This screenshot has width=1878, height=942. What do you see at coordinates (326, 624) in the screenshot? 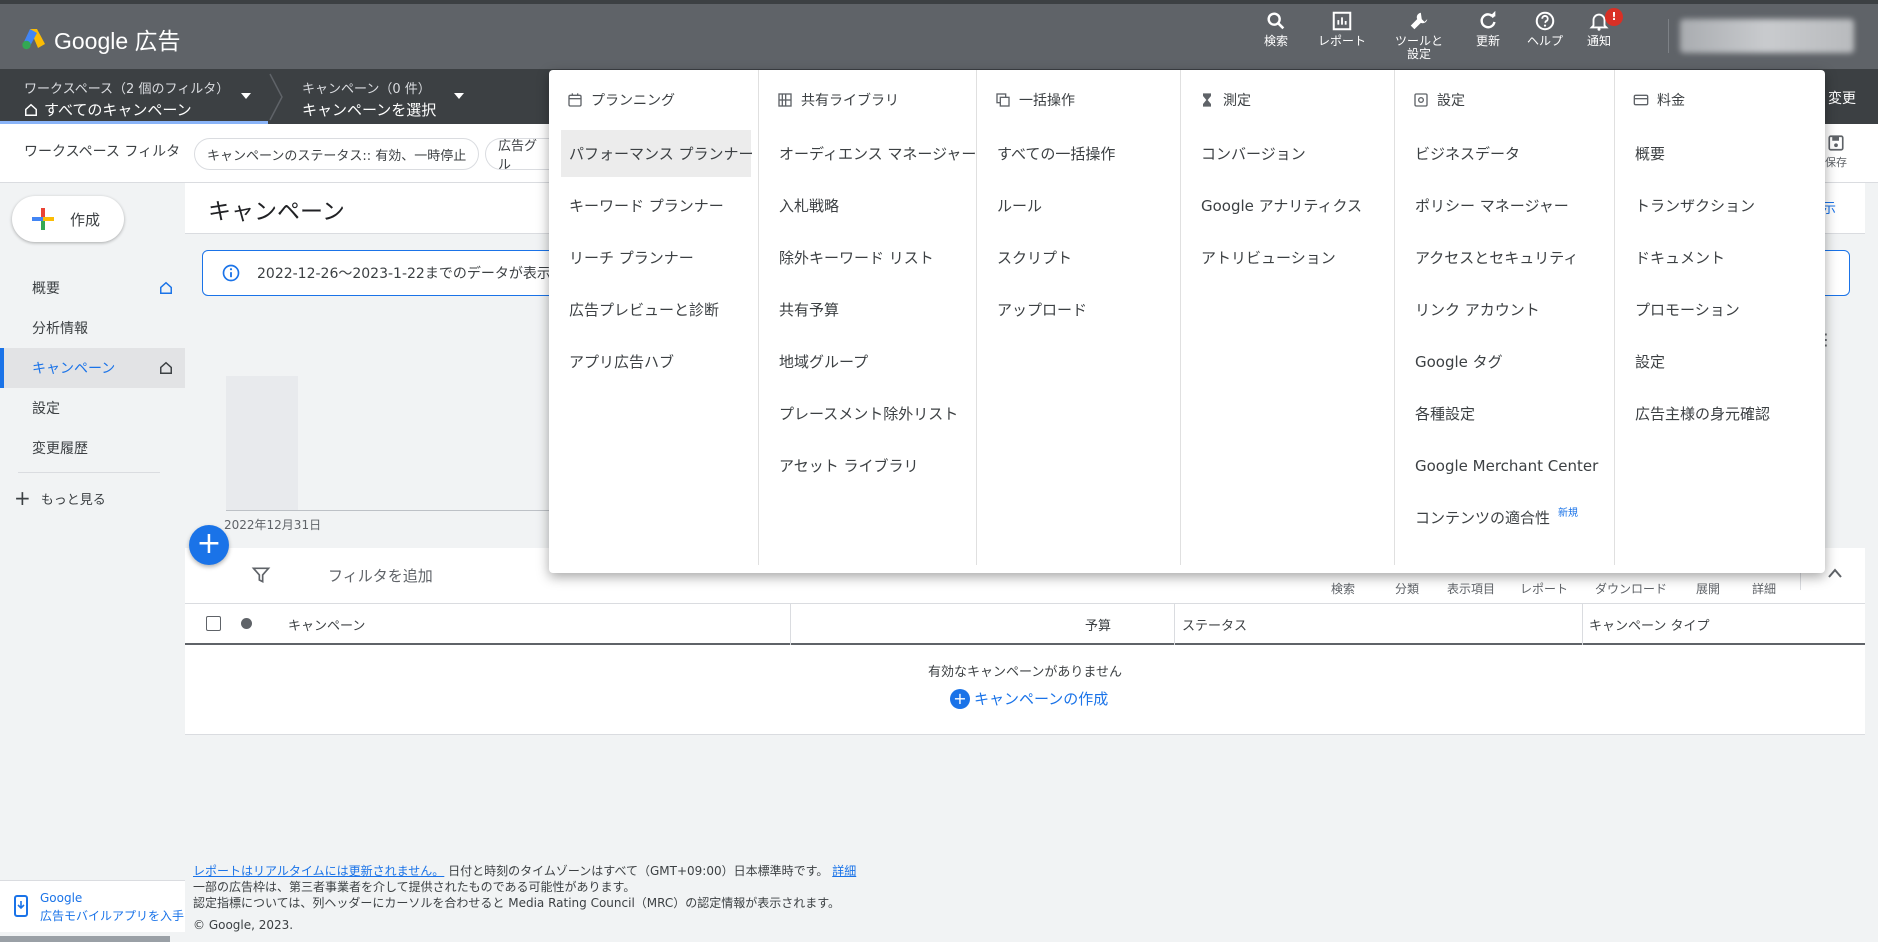
I see `column-header-campaign: キャンペーン` at bounding box center [326, 624].